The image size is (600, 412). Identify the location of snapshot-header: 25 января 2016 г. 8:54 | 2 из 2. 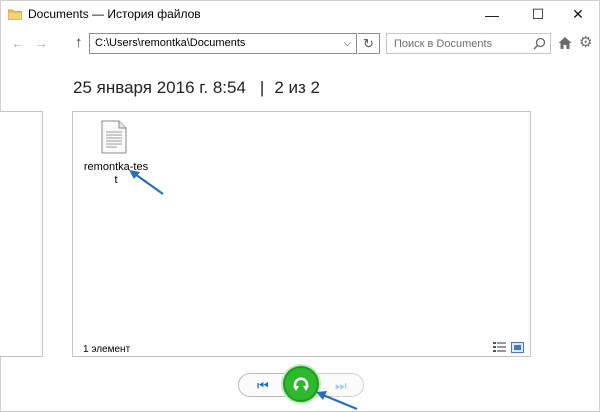
(196, 88).